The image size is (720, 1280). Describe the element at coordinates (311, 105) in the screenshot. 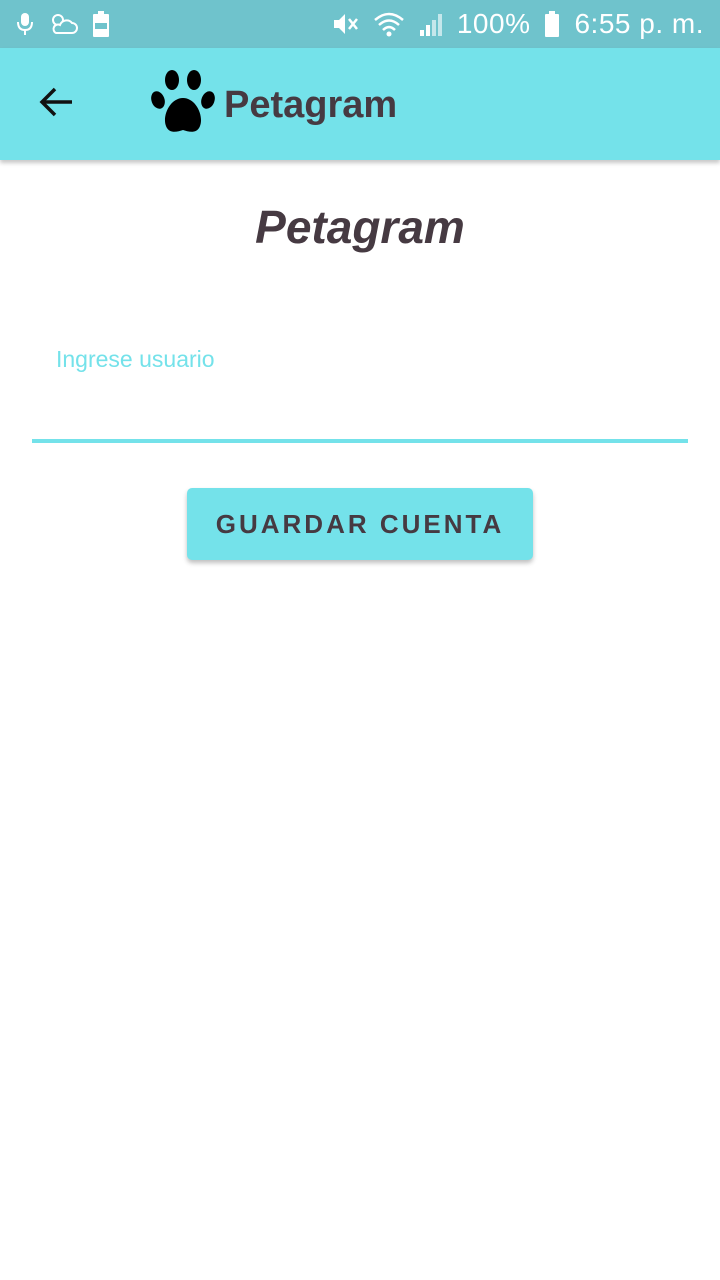

I see `app-bar-title: Petagram` at that location.